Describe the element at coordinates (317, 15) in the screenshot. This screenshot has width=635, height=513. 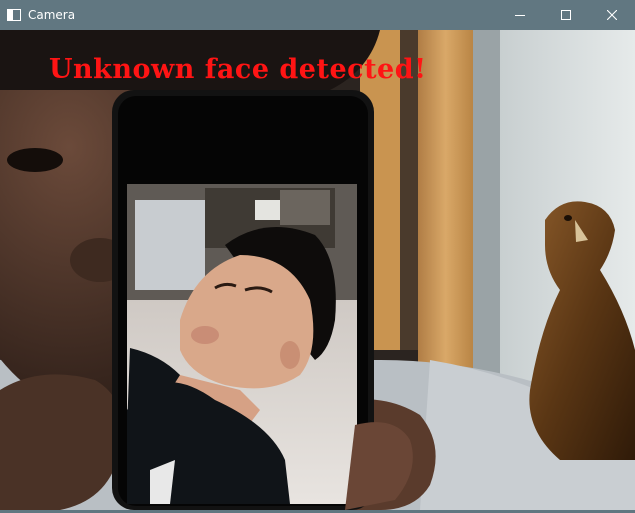
I see `title-bar: Camera` at that location.